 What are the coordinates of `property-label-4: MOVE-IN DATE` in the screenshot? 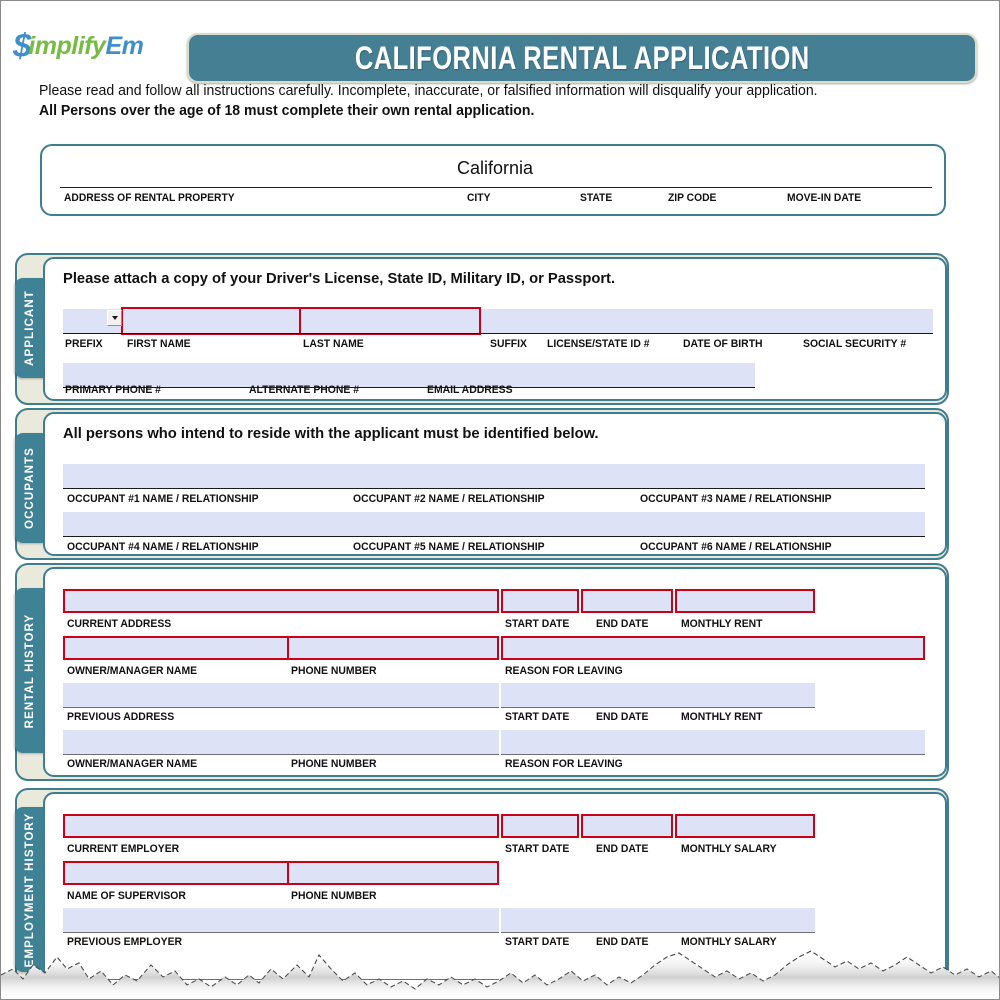 It's located at (824, 198).